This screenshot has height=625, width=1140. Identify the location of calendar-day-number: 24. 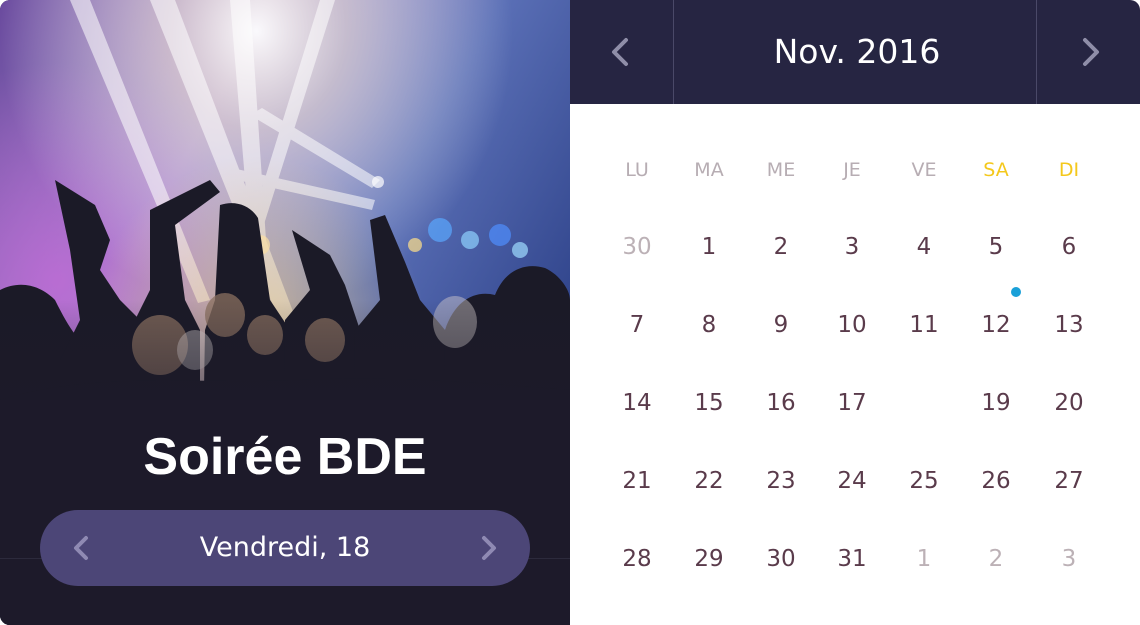
(852, 481).